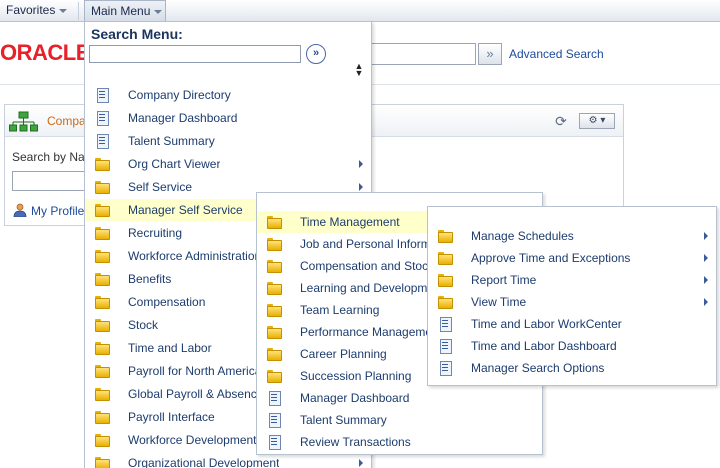 The image size is (720, 468). What do you see at coordinates (572, 368) in the screenshot?
I see `menu-item-manager-search-options: Manager Search Options` at bounding box center [572, 368].